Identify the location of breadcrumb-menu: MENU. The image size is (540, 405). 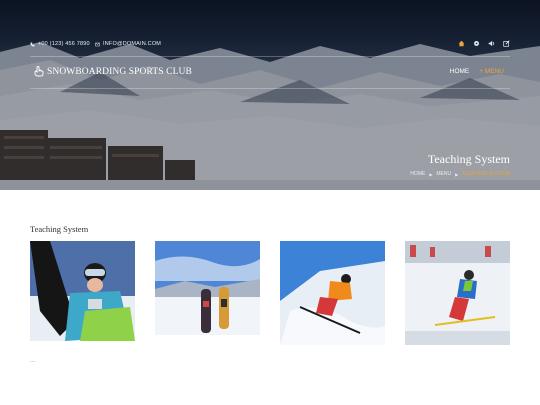
(443, 174).